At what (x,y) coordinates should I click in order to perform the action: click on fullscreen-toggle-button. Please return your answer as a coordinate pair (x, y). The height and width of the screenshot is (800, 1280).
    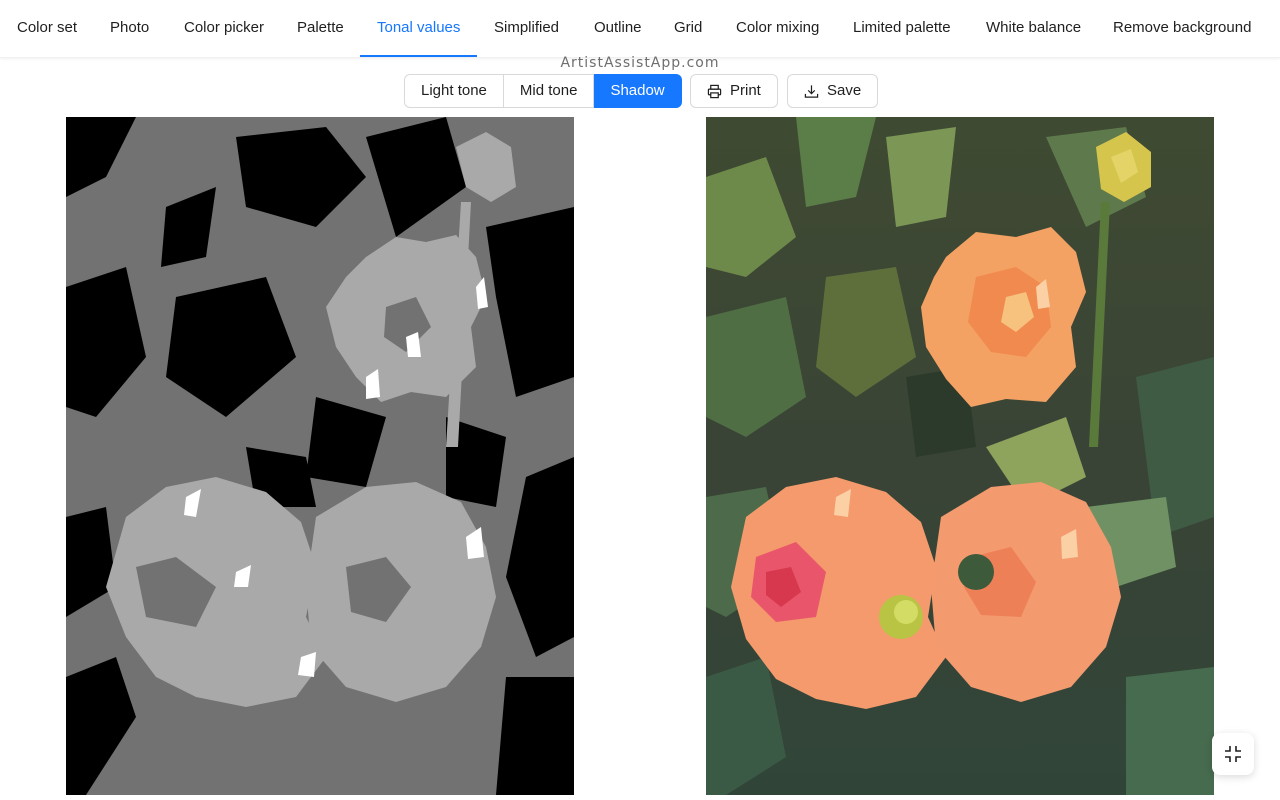
    Looking at the image, I should click on (1233, 754).